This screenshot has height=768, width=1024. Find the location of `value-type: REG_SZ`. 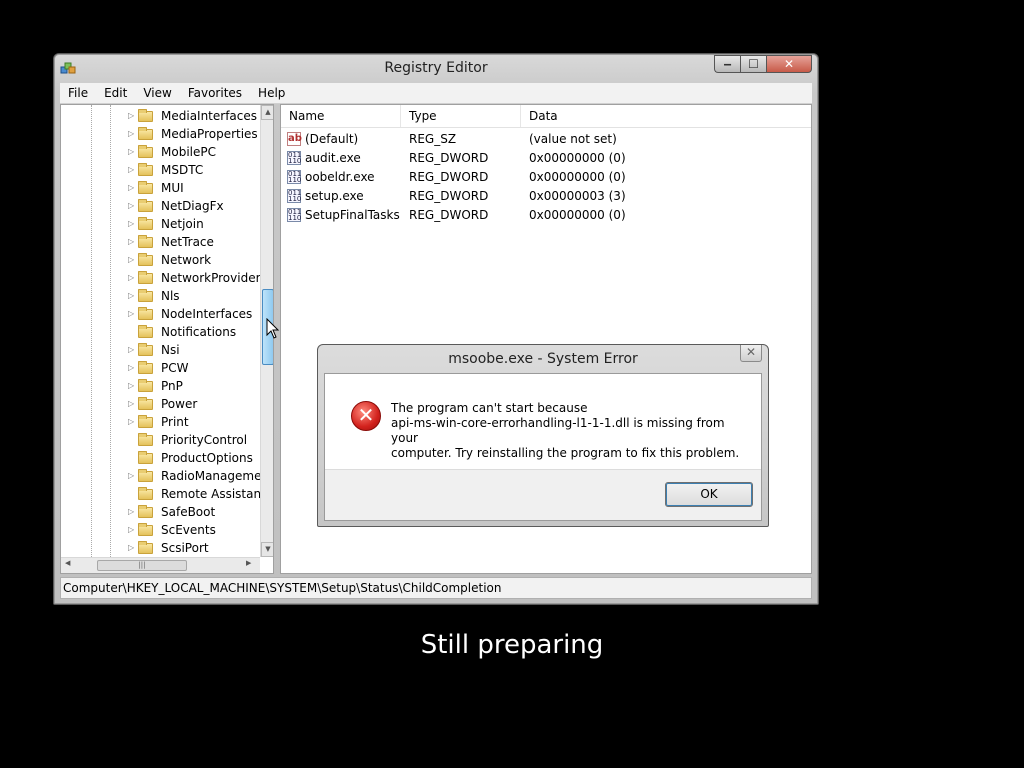

value-type: REG_SZ is located at coordinates (433, 139).